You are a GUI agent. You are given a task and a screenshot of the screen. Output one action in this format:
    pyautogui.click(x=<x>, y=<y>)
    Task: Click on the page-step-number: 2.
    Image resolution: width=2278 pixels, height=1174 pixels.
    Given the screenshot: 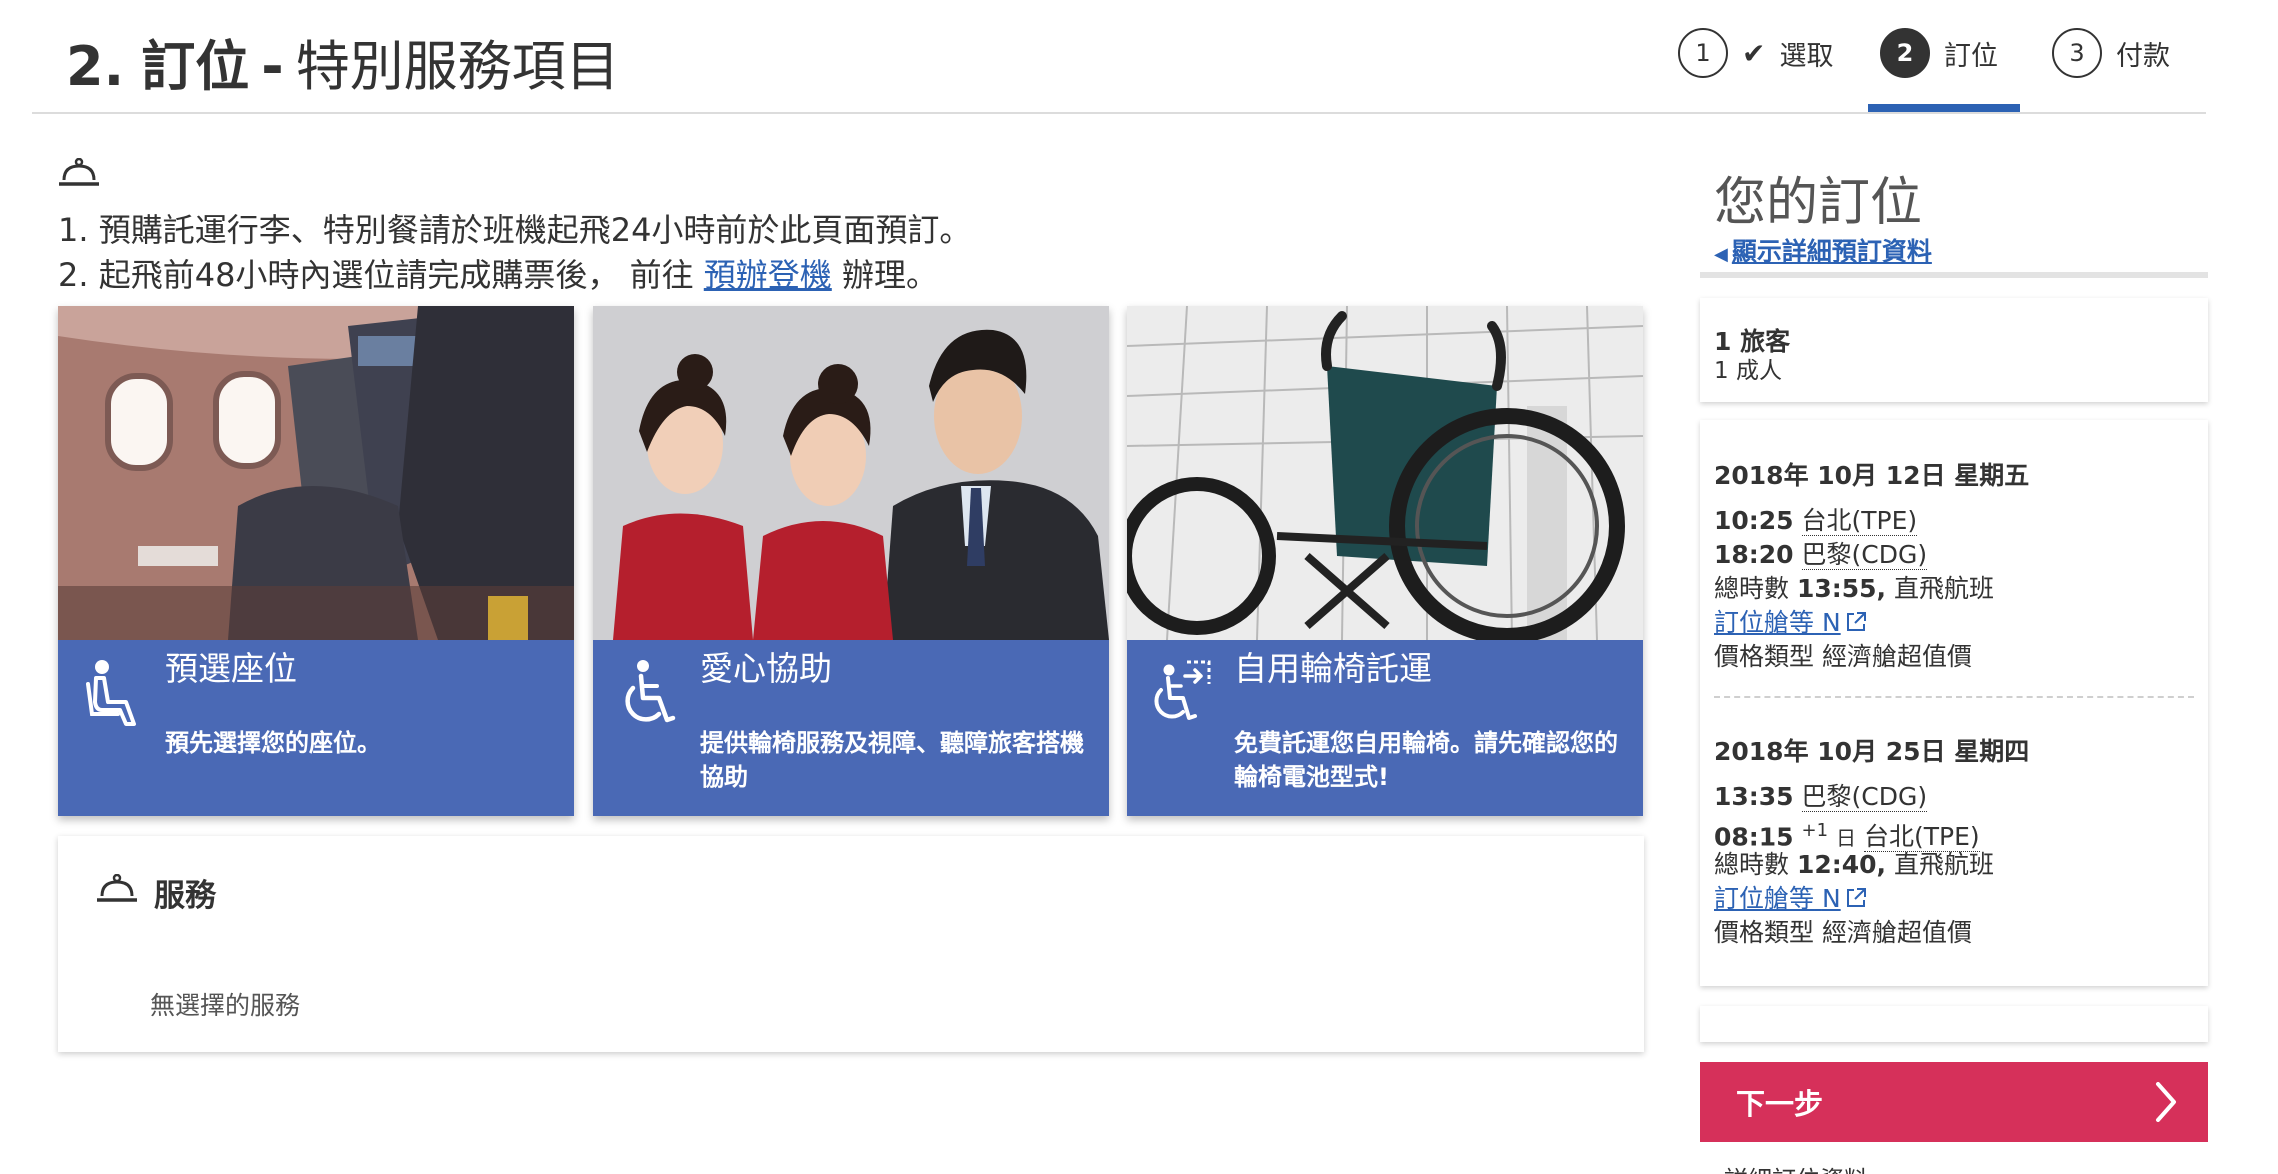 What is the action you would take?
    pyautogui.click(x=95, y=66)
    